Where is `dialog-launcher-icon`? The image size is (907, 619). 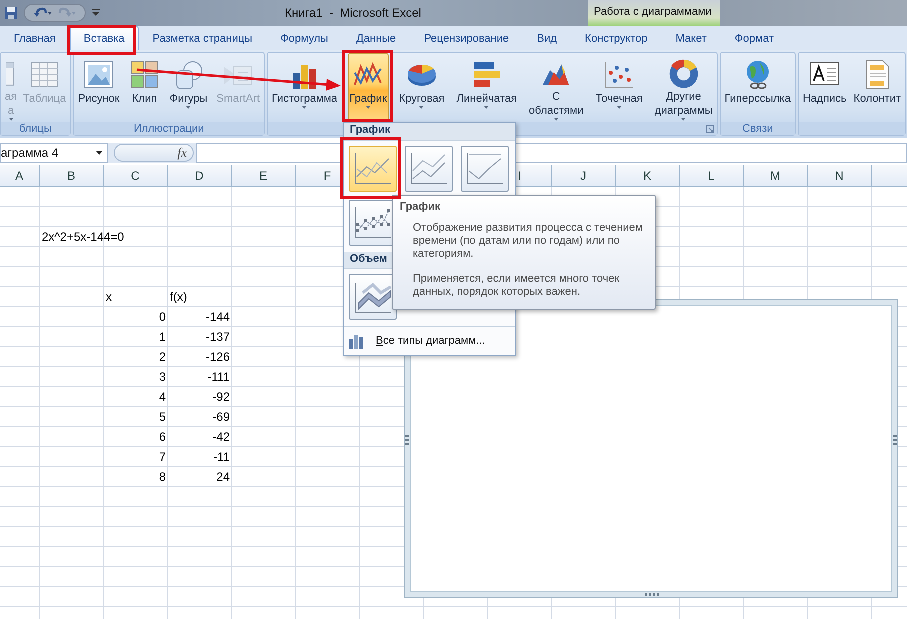
dialog-launcher-icon is located at coordinates (710, 129).